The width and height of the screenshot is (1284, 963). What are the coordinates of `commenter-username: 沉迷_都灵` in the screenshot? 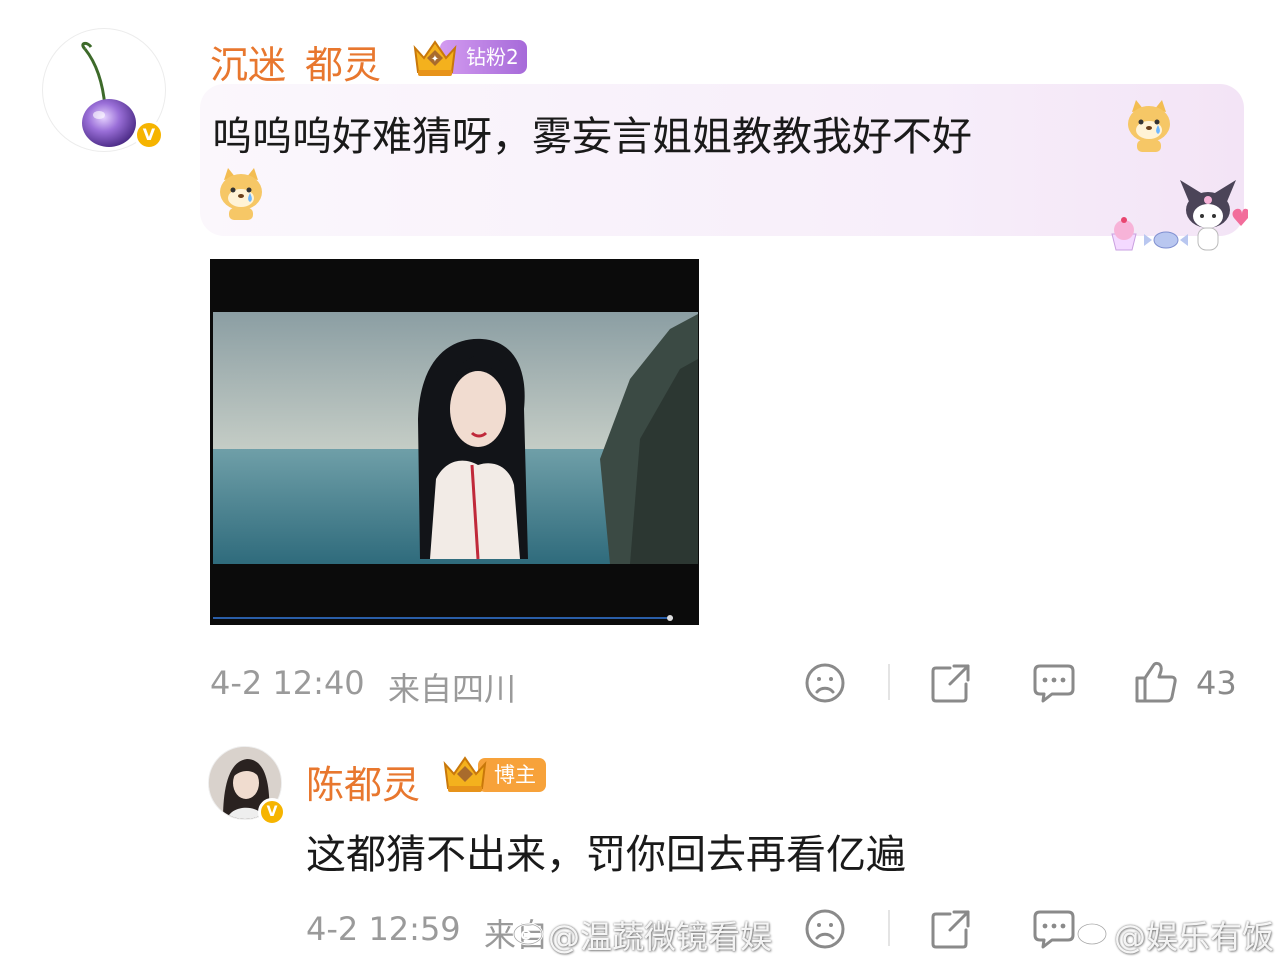 It's located at (295, 61).